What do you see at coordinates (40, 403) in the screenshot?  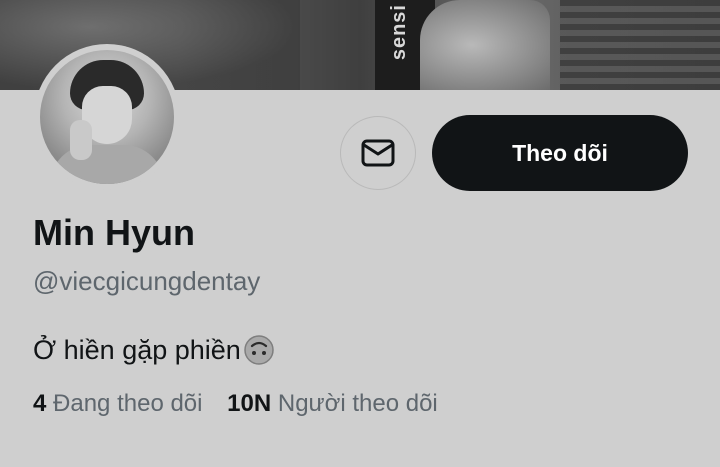 I see `following-count: 4` at bounding box center [40, 403].